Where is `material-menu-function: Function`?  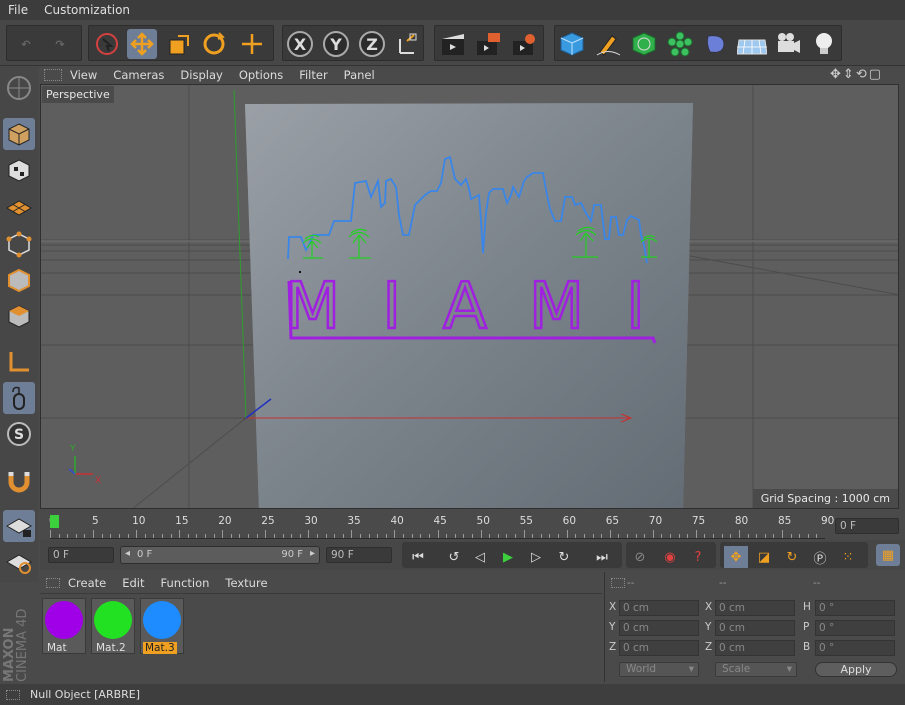
material-menu-function: Function is located at coordinates (185, 583).